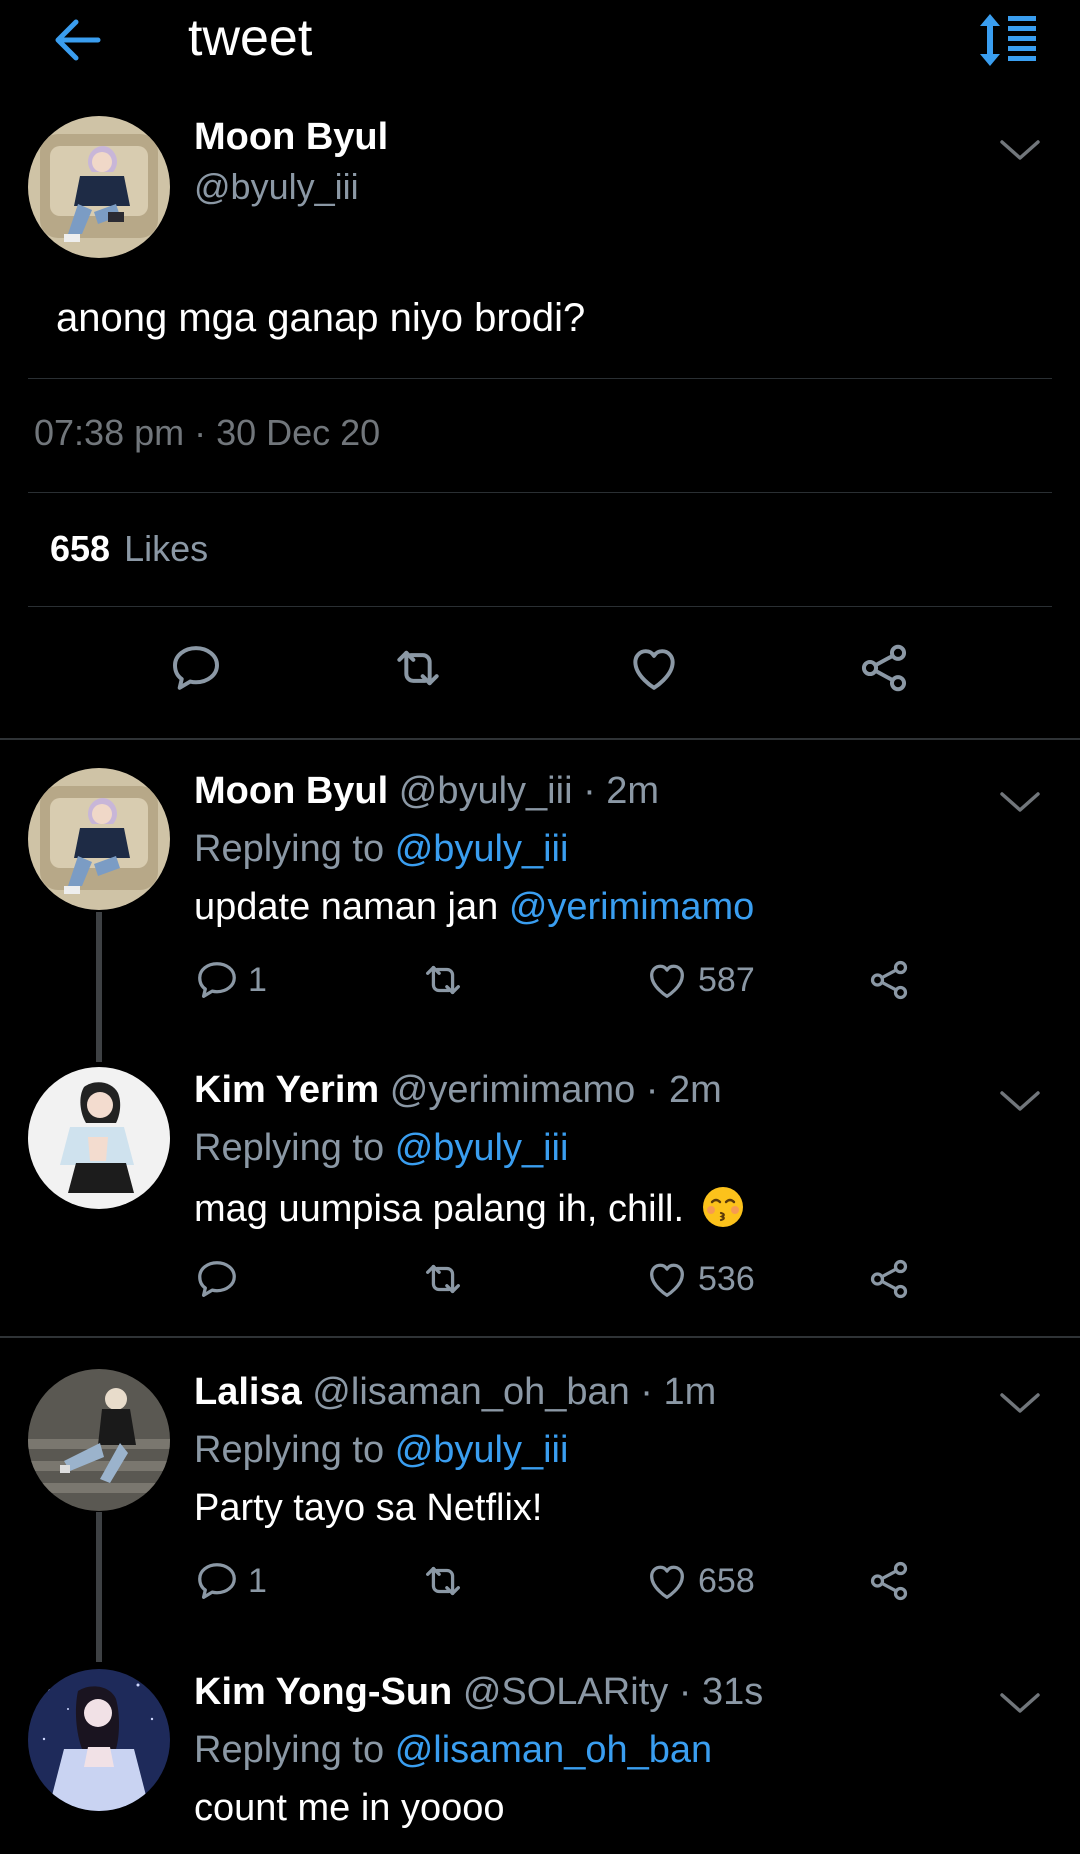 The height and width of the screenshot is (1854, 1080). Describe the element at coordinates (726, 1580) in the screenshot. I see `like-count: 658` at that location.